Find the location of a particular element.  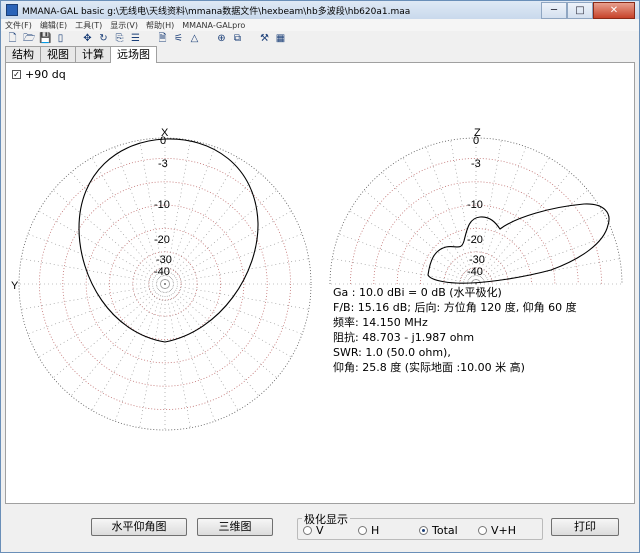

3d-plot-button: 三维图 is located at coordinates (235, 527).